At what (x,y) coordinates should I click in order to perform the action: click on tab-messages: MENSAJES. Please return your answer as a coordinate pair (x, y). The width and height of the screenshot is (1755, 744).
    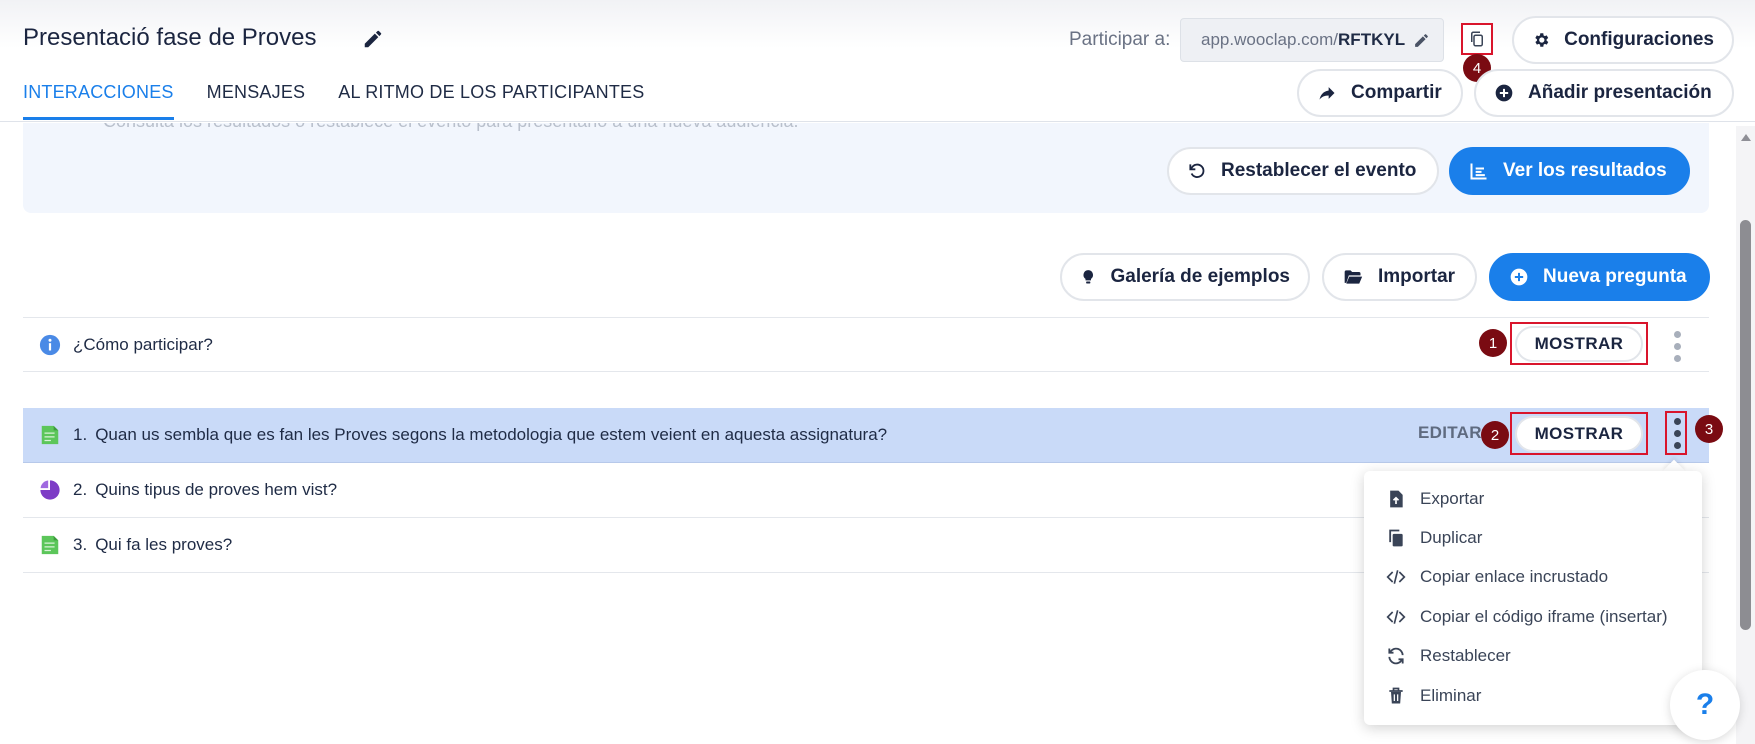
    Looking at the image, I should click on (256, 101).